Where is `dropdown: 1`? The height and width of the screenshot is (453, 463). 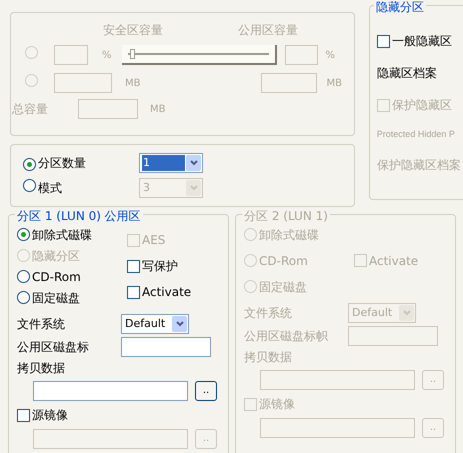
dropdown: 1 is located at coordinates (171, 163).